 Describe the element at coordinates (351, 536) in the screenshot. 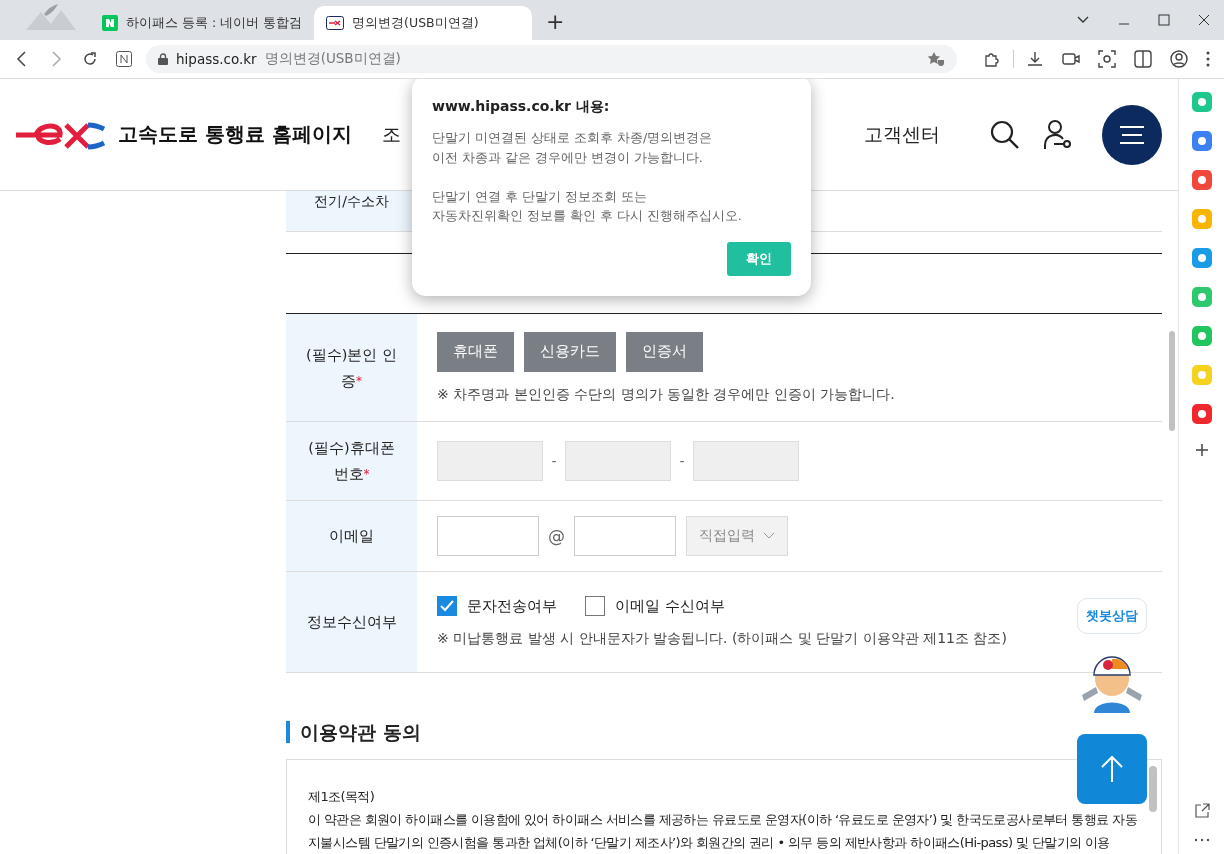

I see `field-label: 이메일` at that location.